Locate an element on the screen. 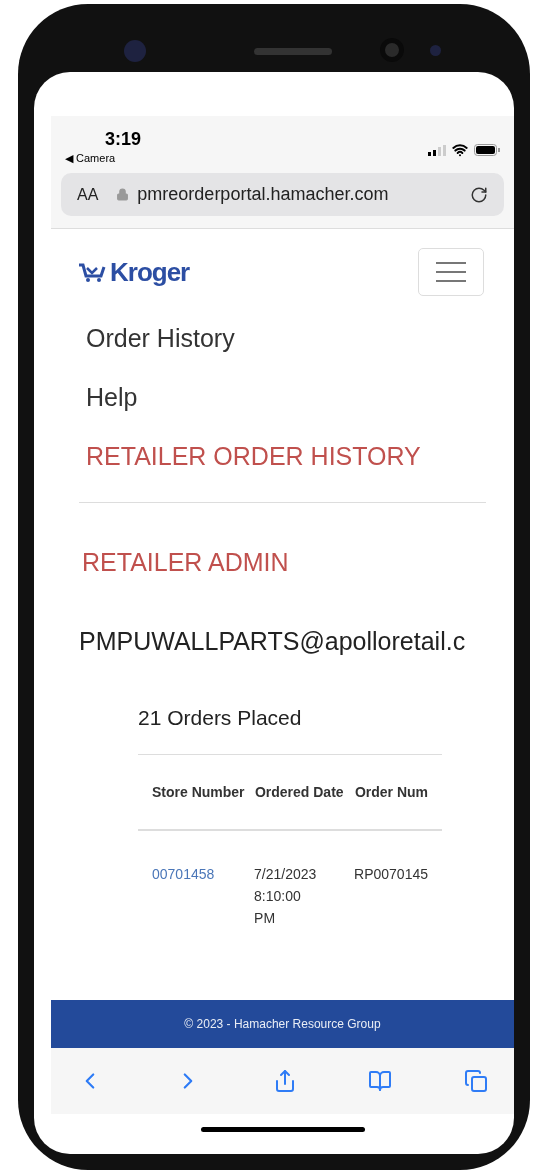 The image size is (547, 1174). reload-icon is located at coordinates (479, 194).